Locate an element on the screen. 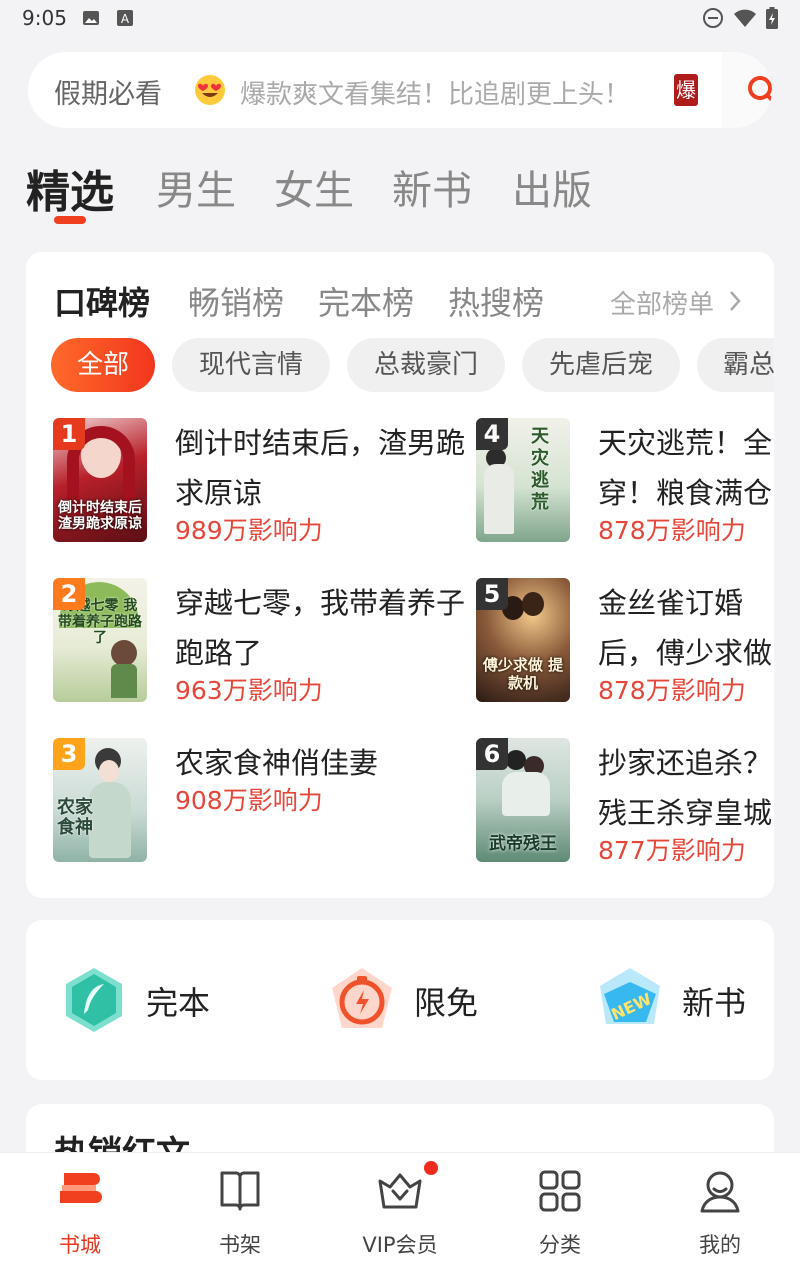 This screenshot has width=800, height=1281. search-icon is located at coordinates (760, 89).